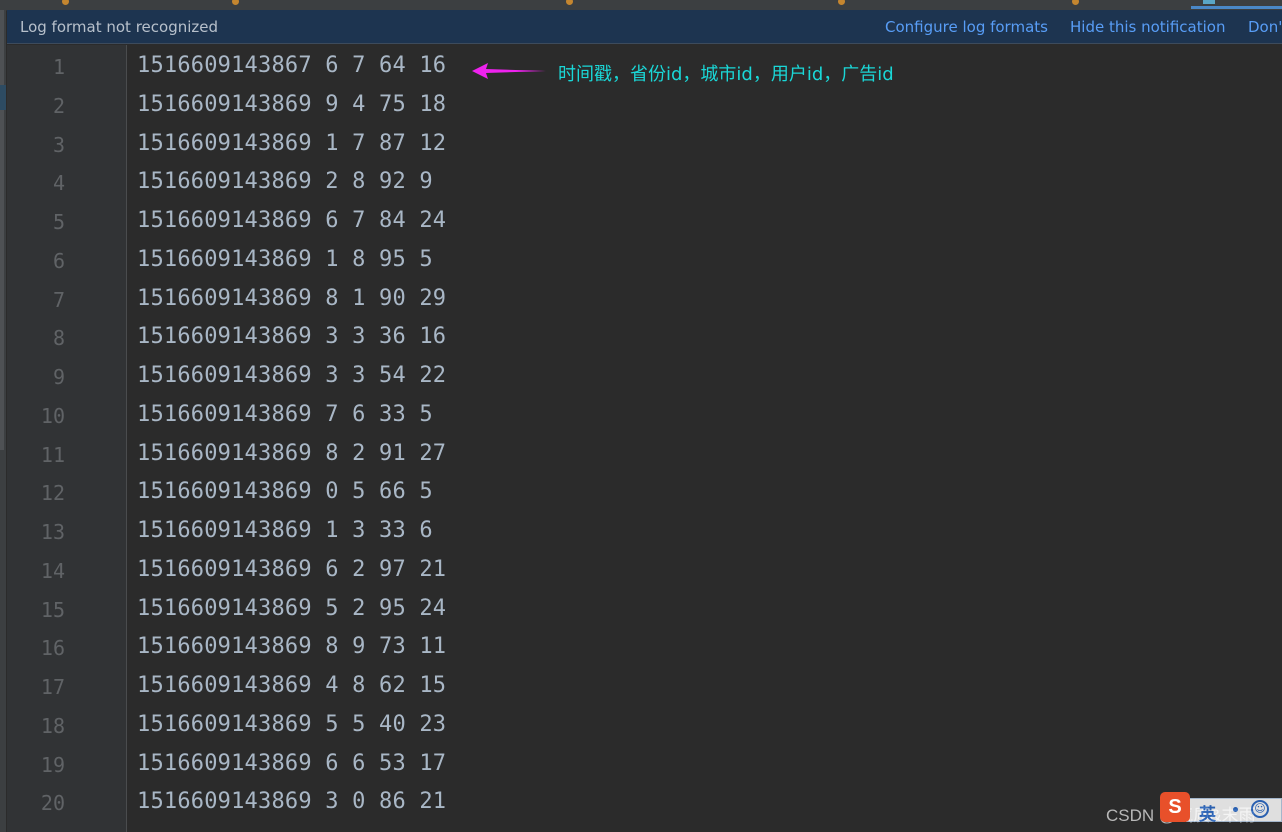 This screenshot has height=832, width=1282. Describe the element at coordinates (509, 71) in the screenshot. I see `annotation-arrow-icon` at that location.